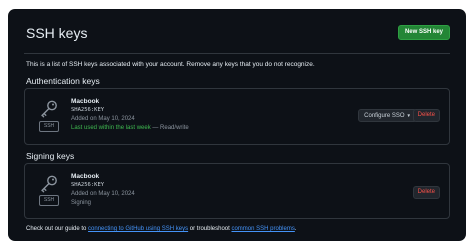  I want to click on connecting-with-ssh-link: connecting to GitHub using SSH keys, so click(138, 229).